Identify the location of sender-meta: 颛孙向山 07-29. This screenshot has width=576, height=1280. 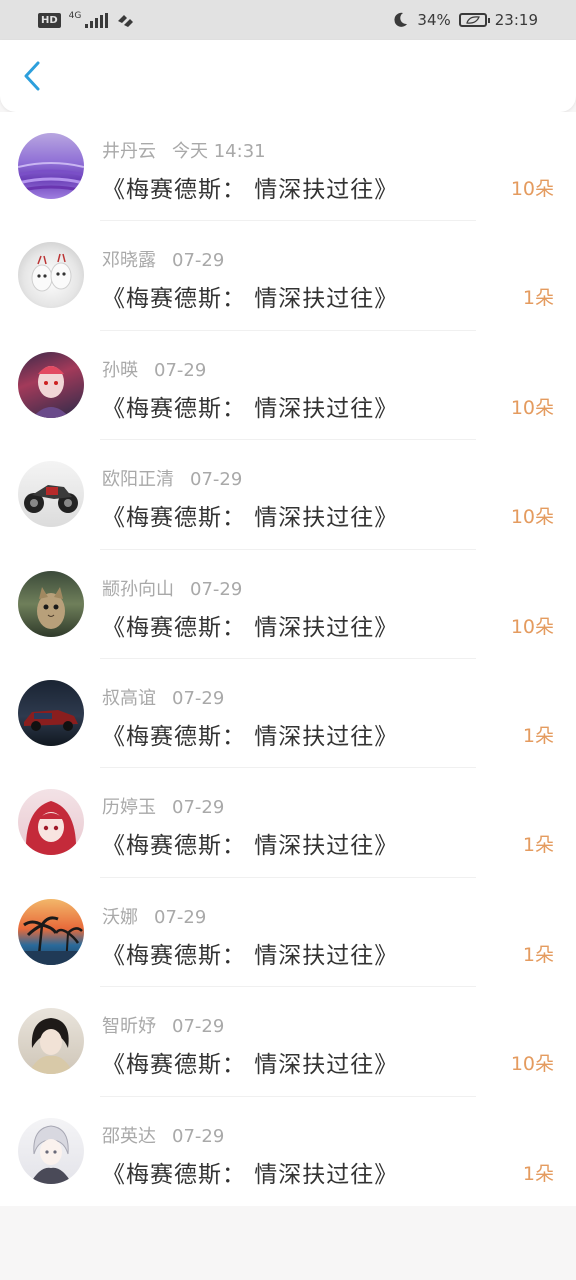
(172, 588).